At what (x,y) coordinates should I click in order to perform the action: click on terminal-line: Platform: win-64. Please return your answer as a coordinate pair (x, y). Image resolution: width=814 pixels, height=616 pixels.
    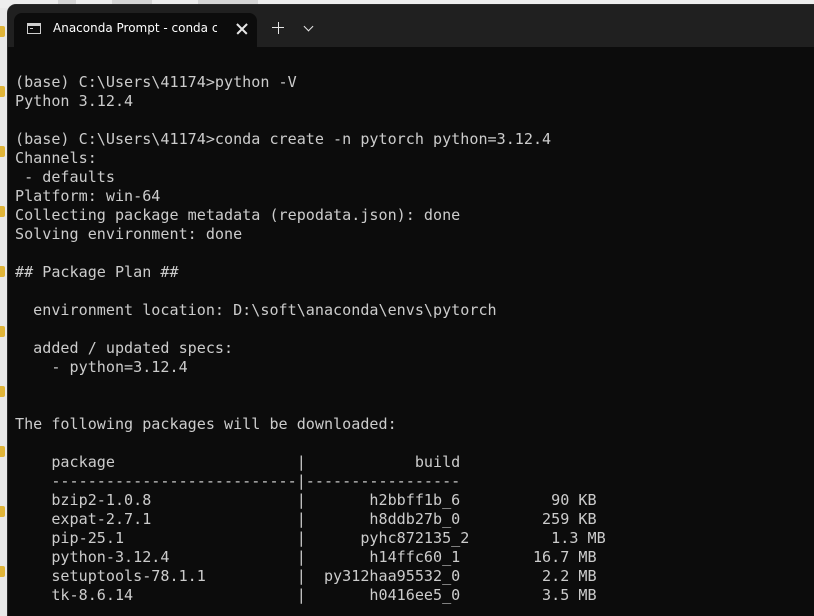
    Looking at the image, I should click on (88, 196).